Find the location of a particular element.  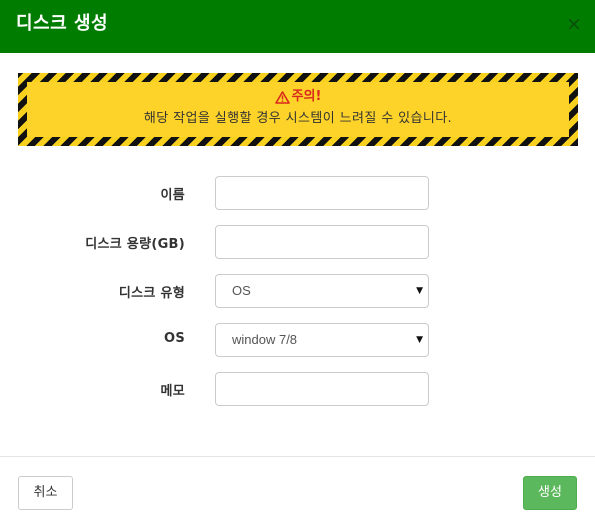

warning-triangle-icon is located at coordinates (282, 97).